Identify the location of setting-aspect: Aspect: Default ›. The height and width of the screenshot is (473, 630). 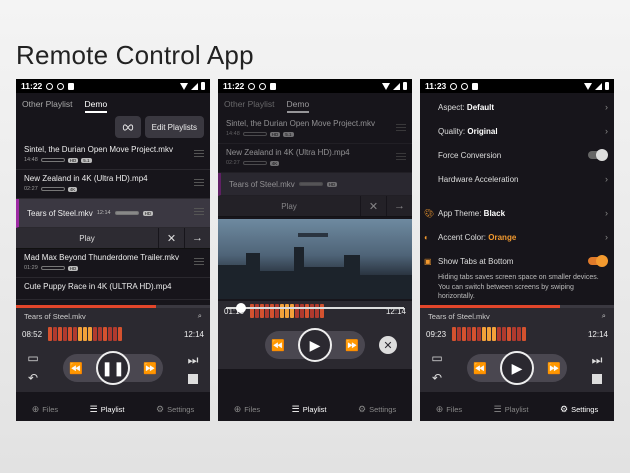
(517, 107).